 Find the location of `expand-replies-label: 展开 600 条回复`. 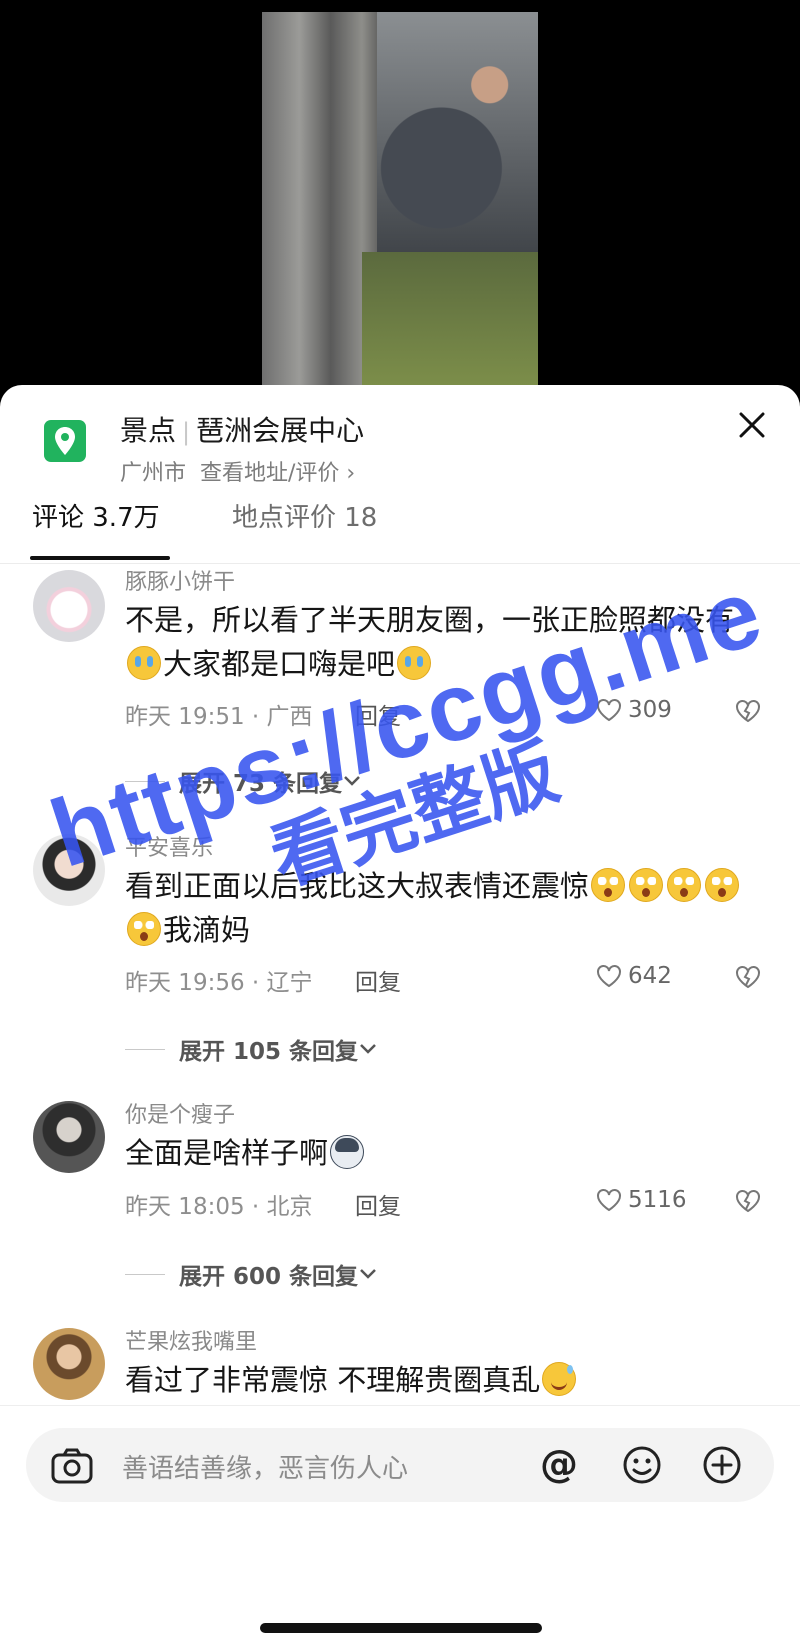

expand-replies-label: 展开 600 条回复 is located at coordinates (269, 1277).